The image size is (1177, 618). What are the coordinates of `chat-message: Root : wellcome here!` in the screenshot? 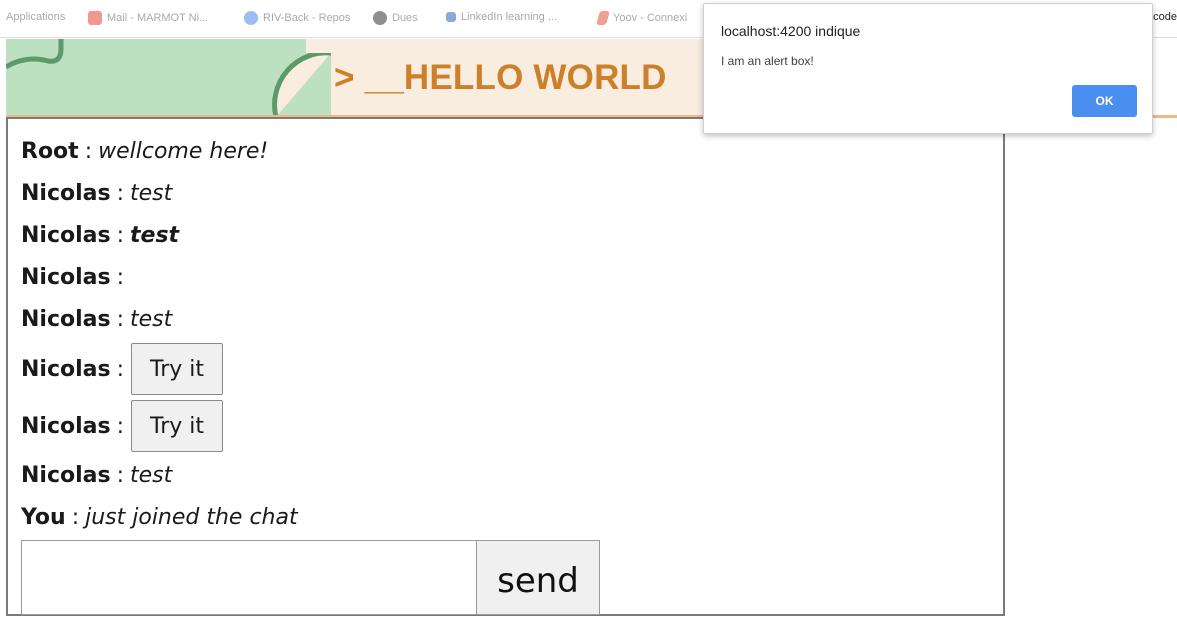 It's located at (144, 151).